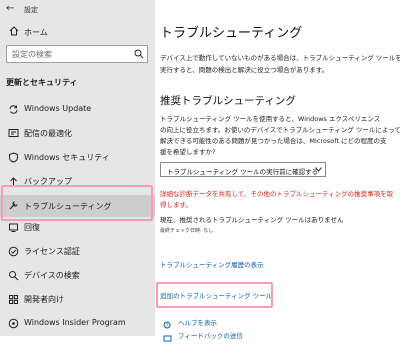 This screenshot has width=400, height=349. I want to click on home-icon, so click(14, 31).